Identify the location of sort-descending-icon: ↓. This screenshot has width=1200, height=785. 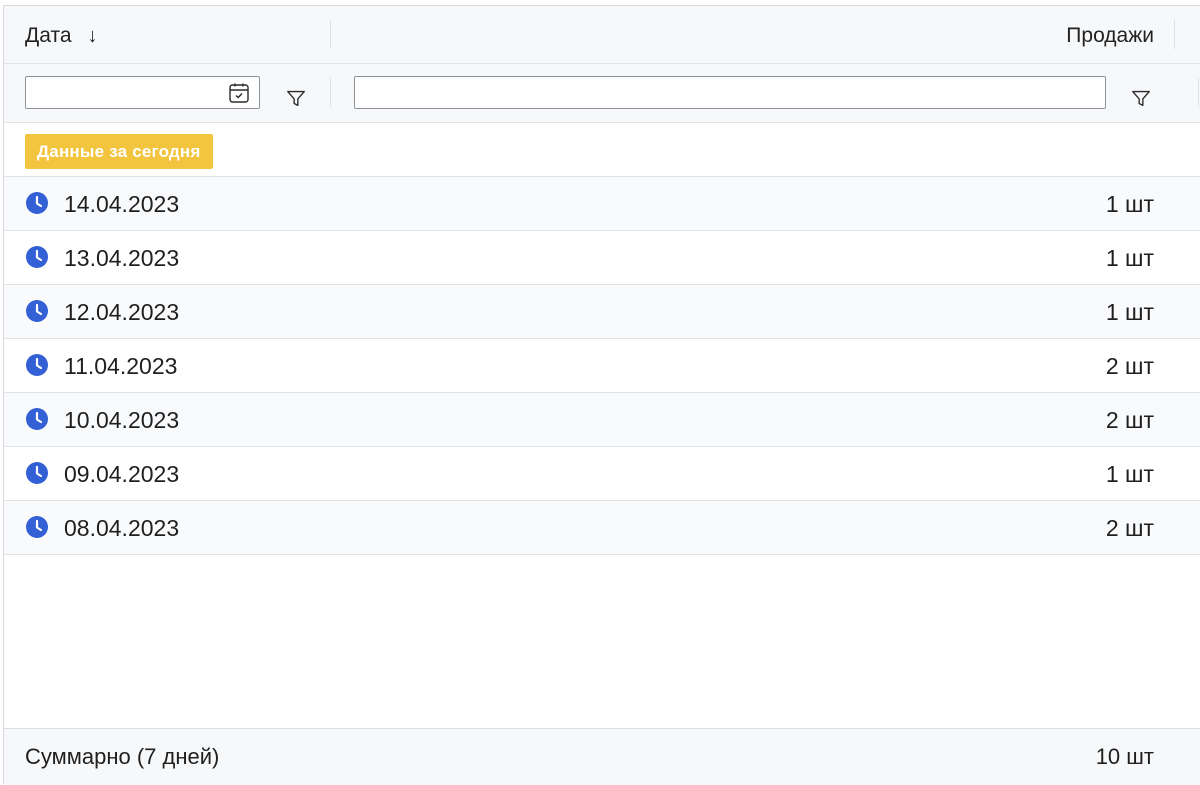
(93, 36).